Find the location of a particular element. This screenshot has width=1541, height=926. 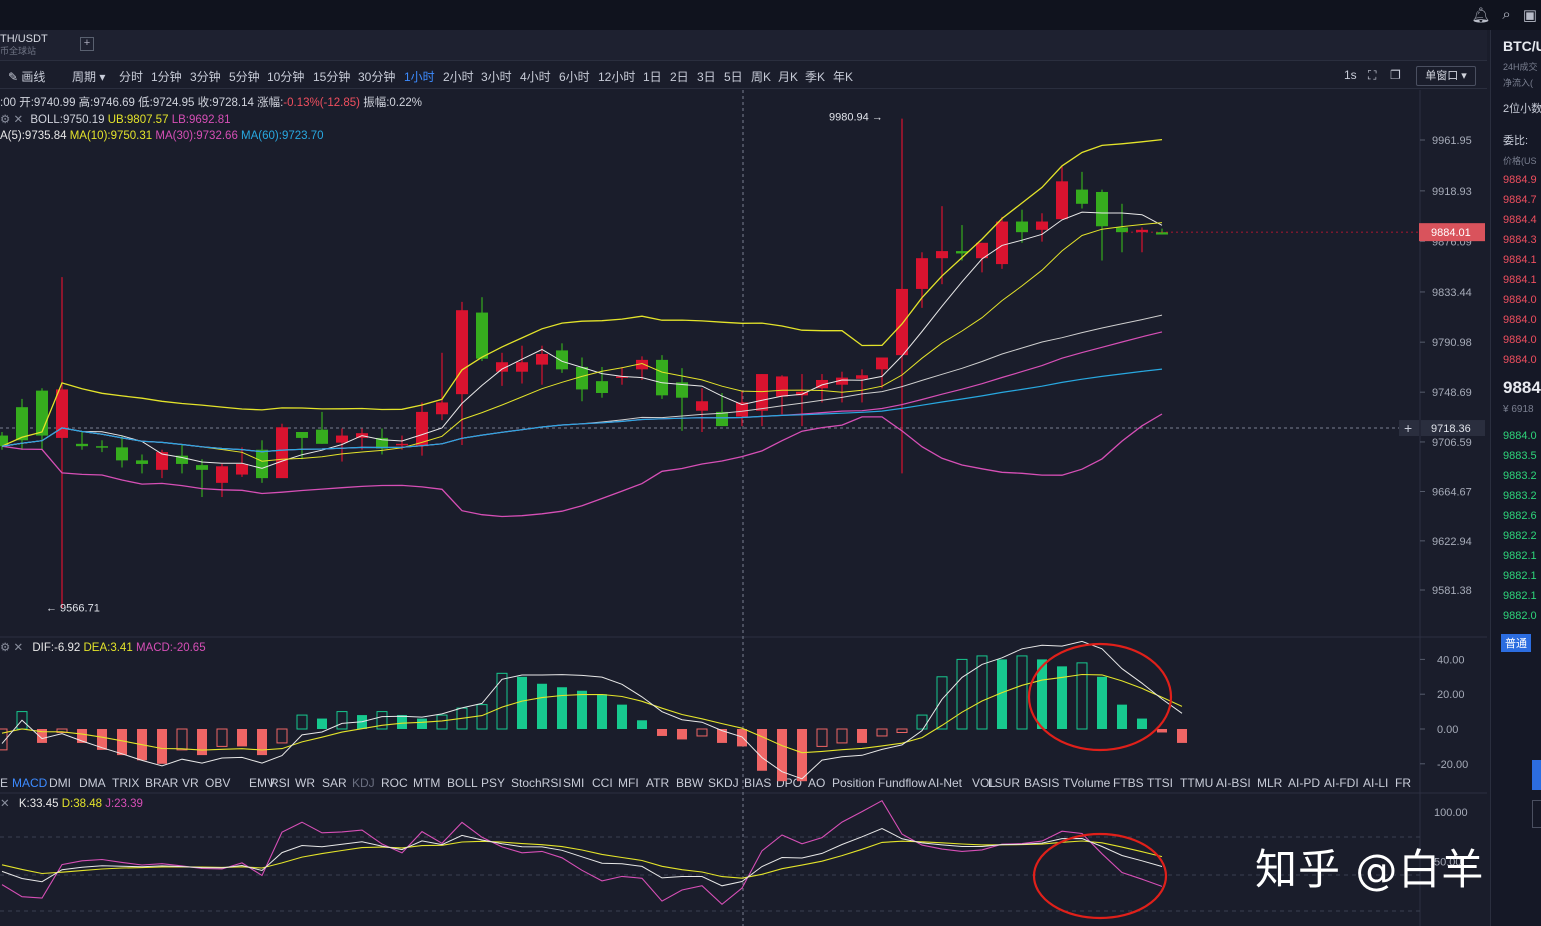

bell-icon: 🔔︎ is located at coordinates (1480, 15).